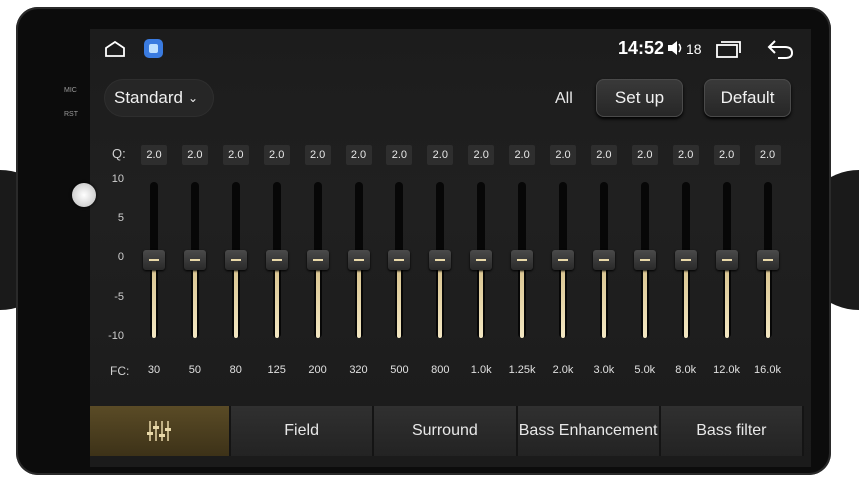 The width and height of the screenshot is (859, 484). Describe the element at coordinates (399, 370) in the screenshot. I see `band-frequency-label: 500` at that location.